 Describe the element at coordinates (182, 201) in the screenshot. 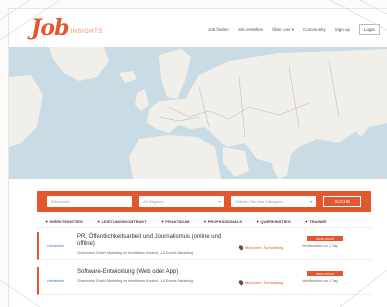

I see `region-select: All Regions ▾` at that location.